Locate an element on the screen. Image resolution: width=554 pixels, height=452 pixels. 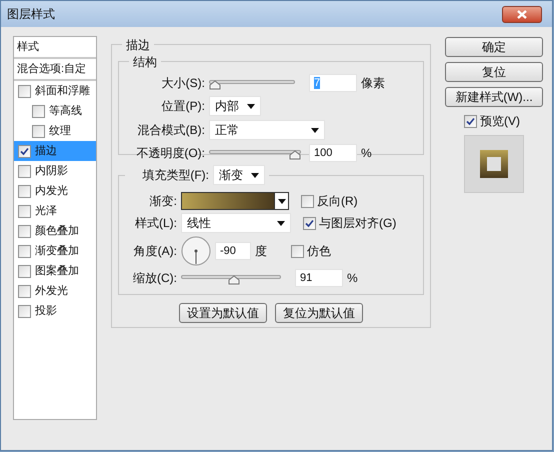
checkbox-label: 仿色 is located at coordinates (319, 251).